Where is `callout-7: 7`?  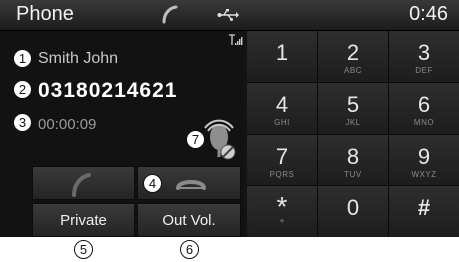 callout-7: 7 is located at coordinates (195, 139).